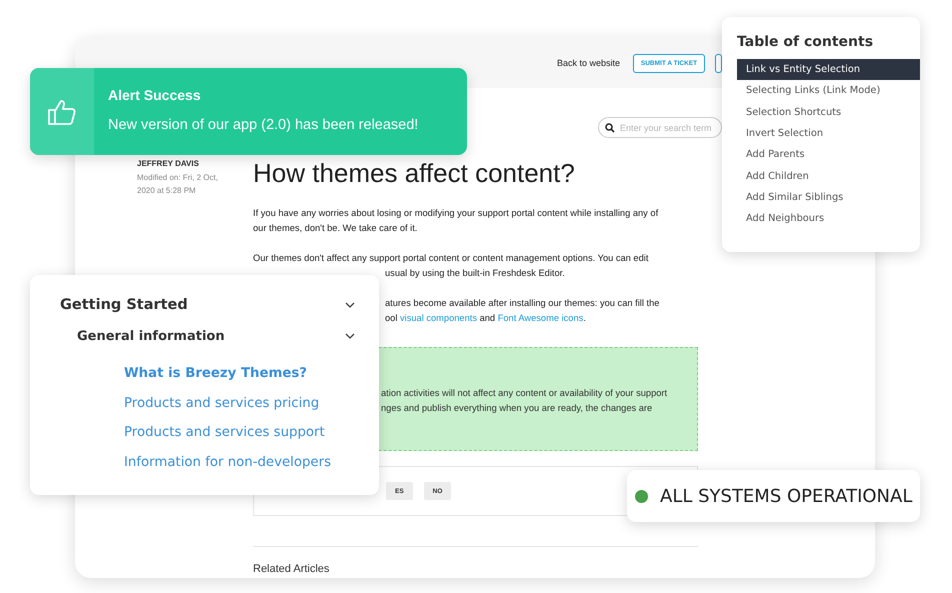  I want to click on alert-message: New version of our app (2.0) has been released!, so click(263, 125).